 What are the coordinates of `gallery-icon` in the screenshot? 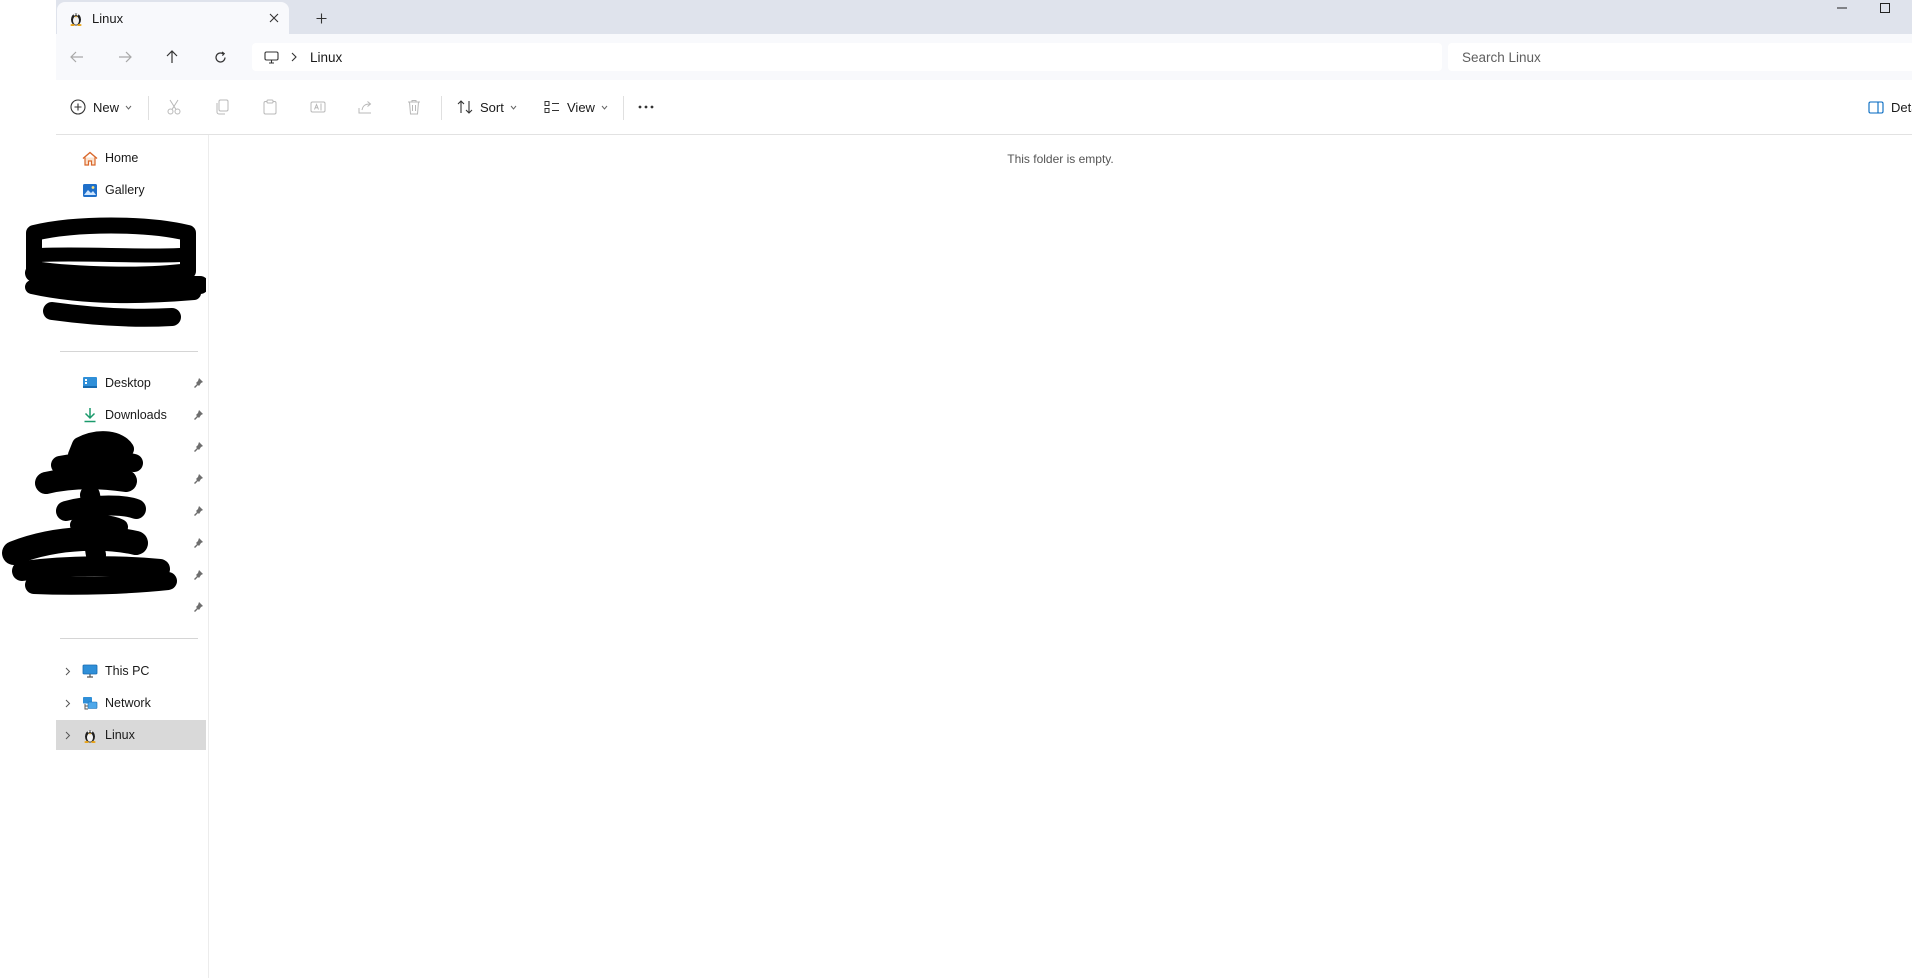 It's located at (90, 190).